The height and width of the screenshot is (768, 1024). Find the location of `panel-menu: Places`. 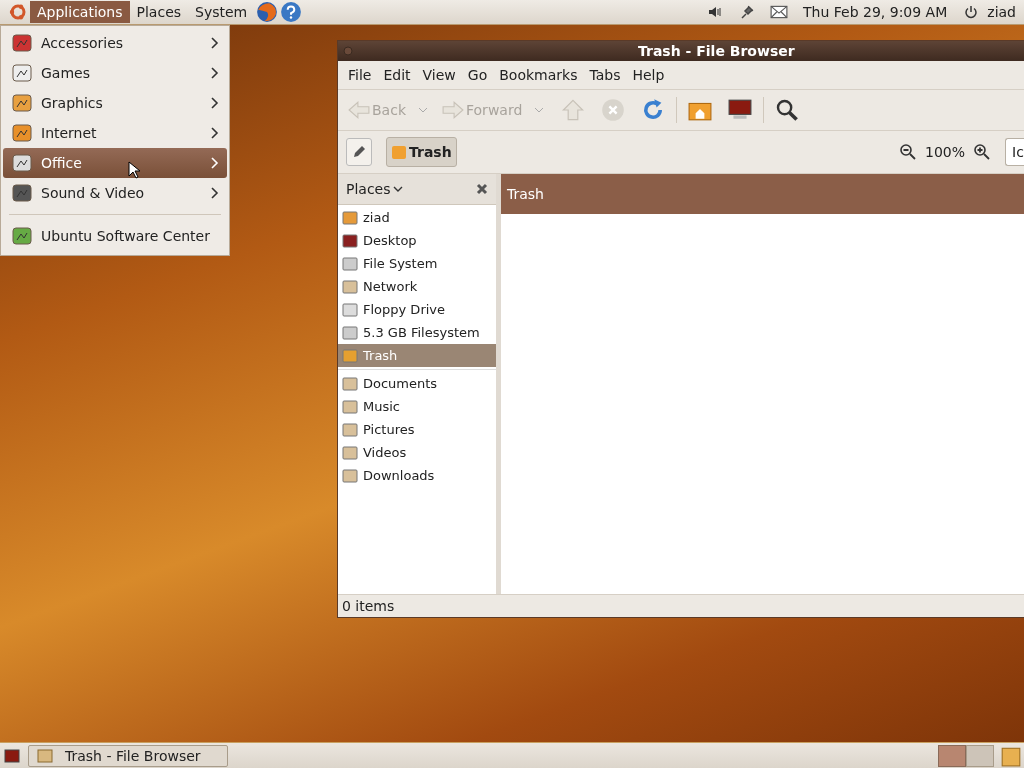

panel-menu: Places is located at coordinates (159, 12).